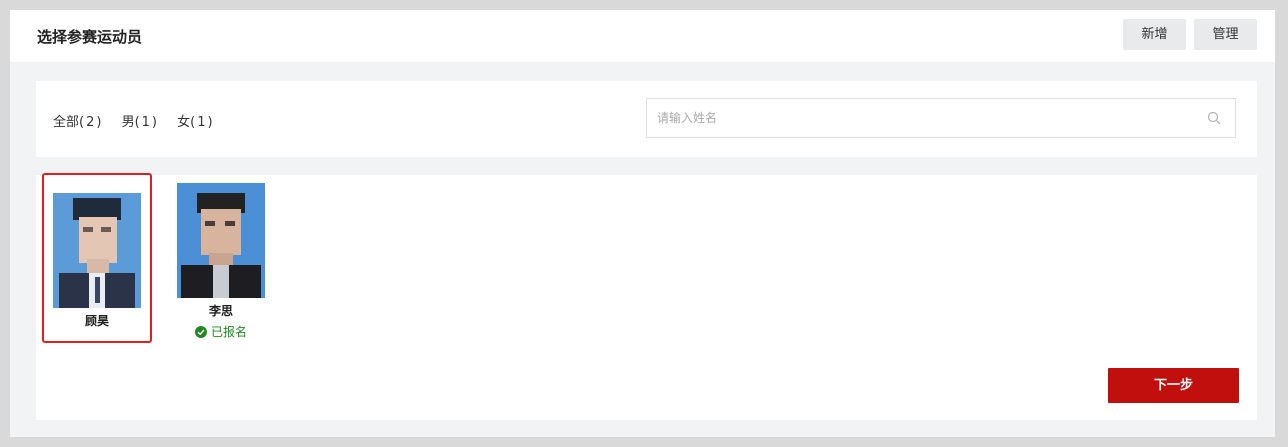 The image size is (1288, 447). I want to click on page-title: 选择参赛运动员, so click(90, 37).